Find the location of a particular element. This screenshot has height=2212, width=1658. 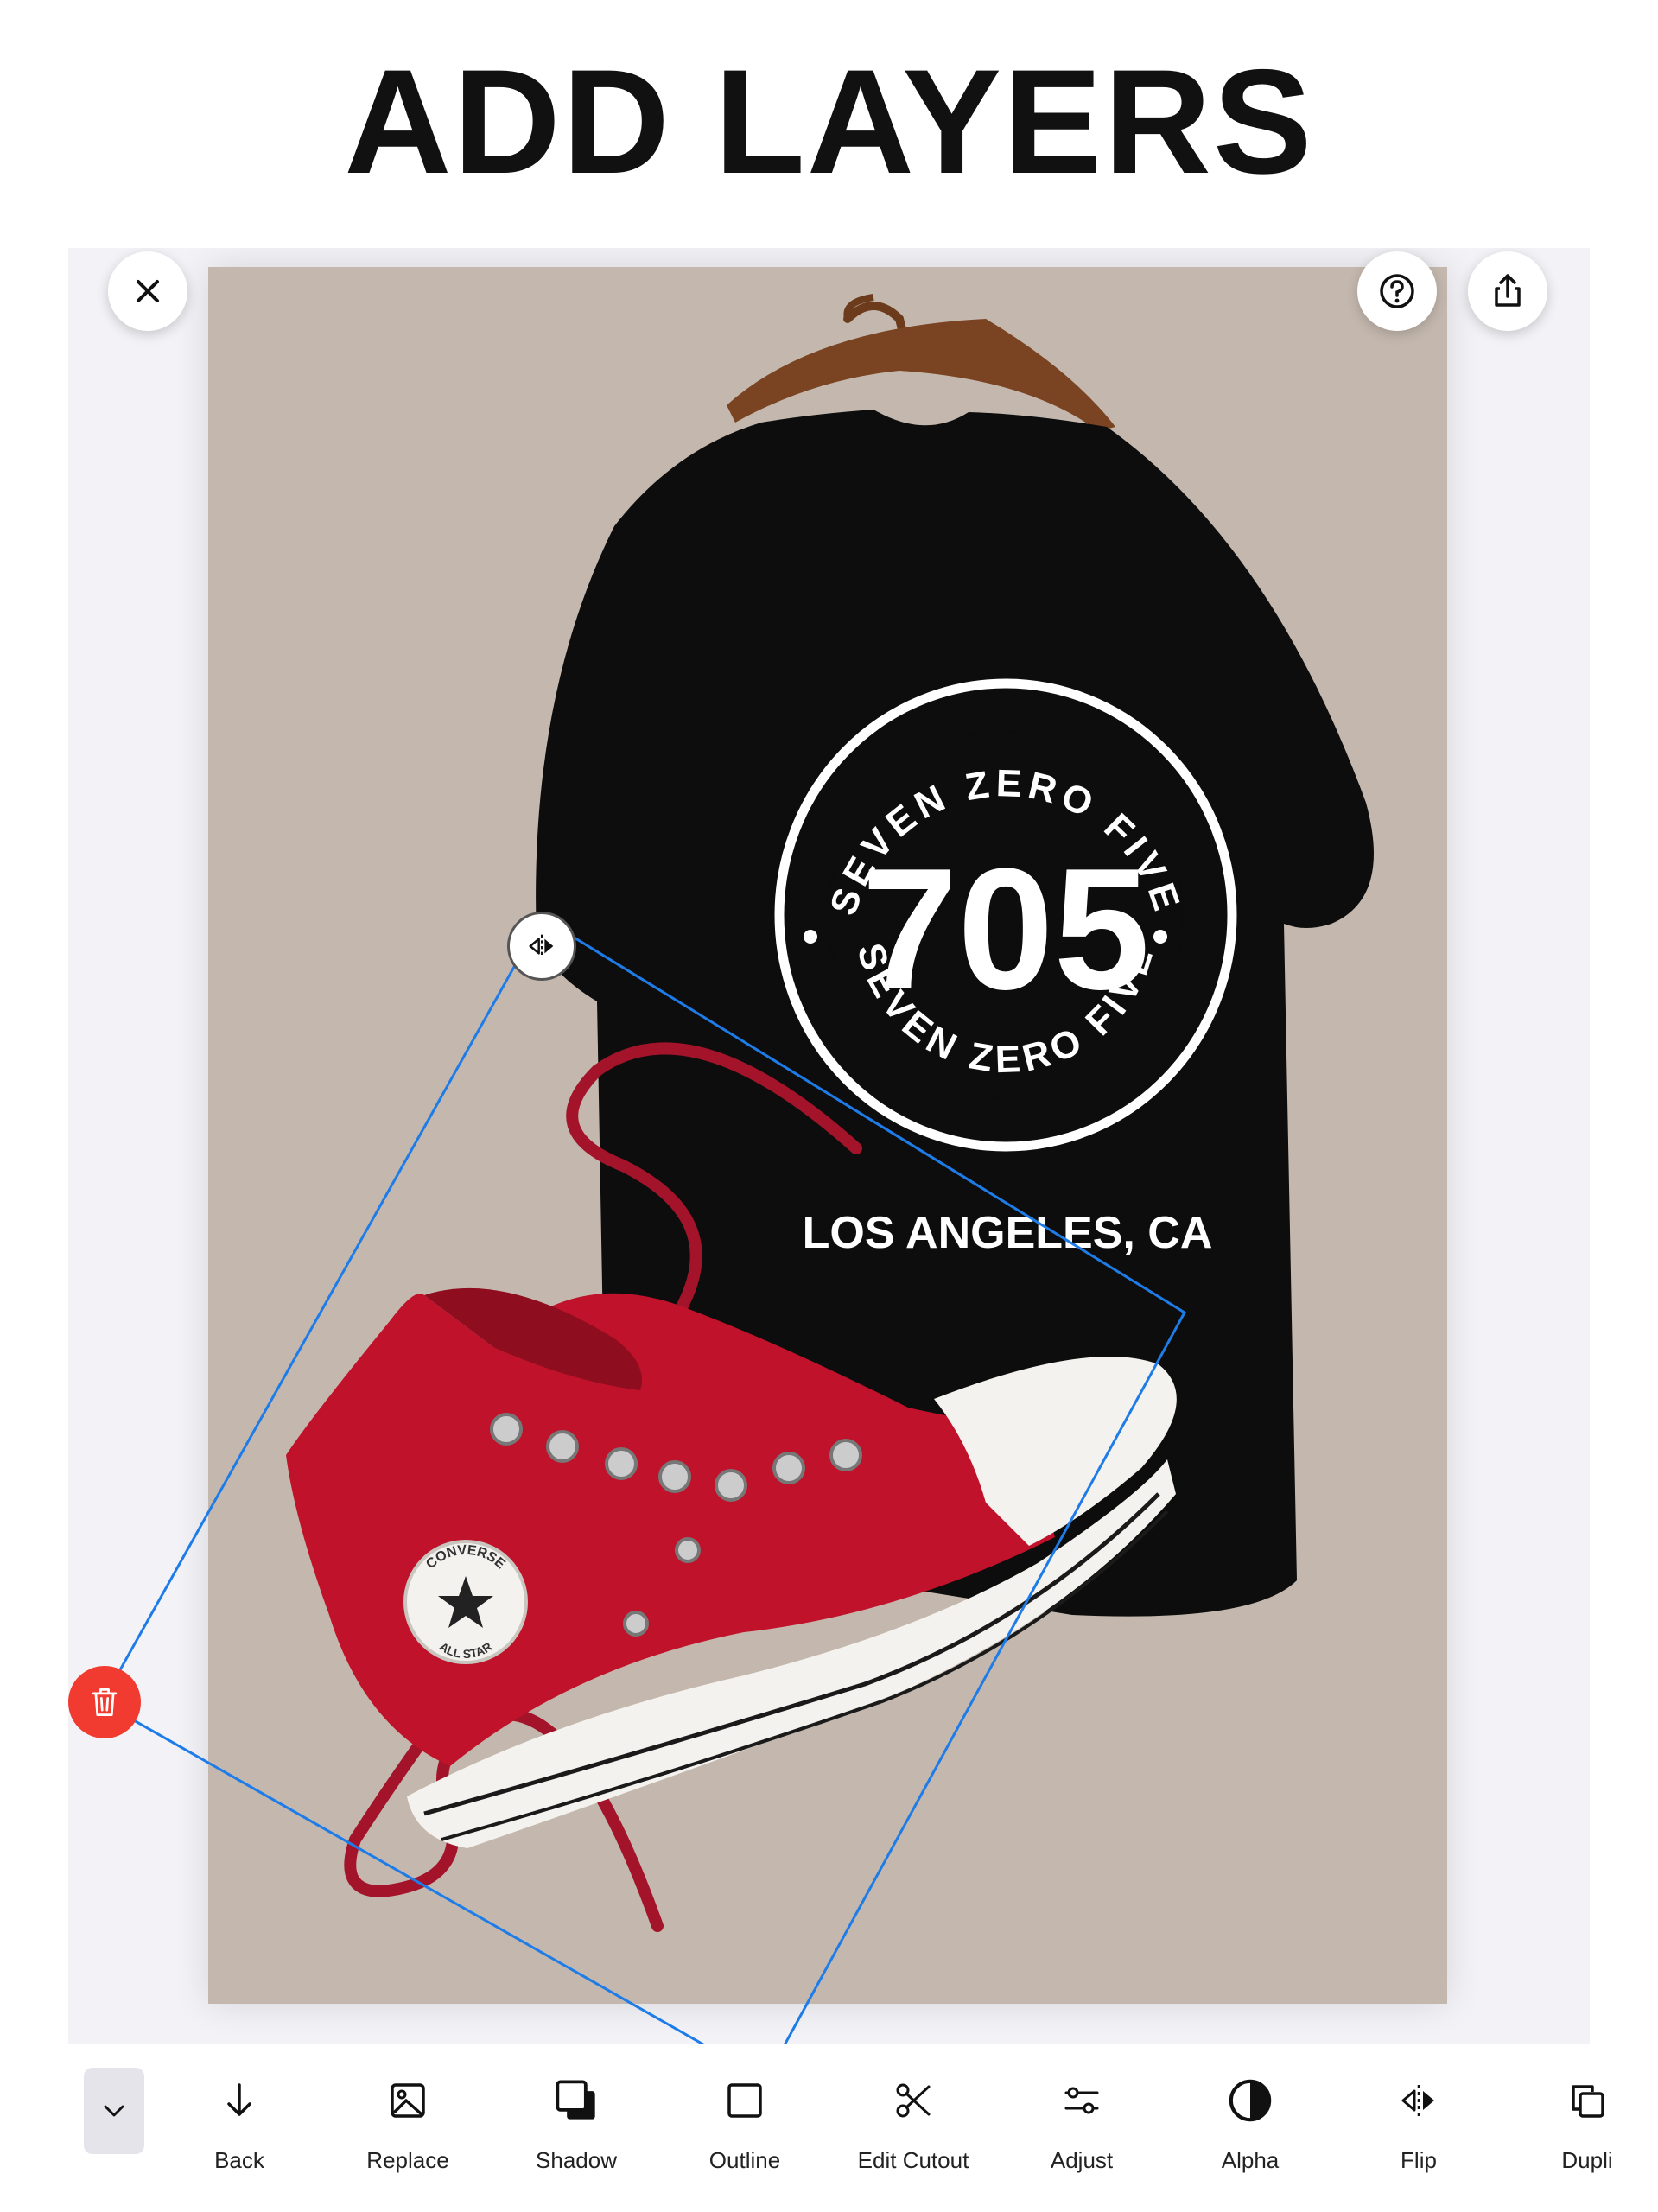

tool-label: Outline is located at coordinates (744, 2160).